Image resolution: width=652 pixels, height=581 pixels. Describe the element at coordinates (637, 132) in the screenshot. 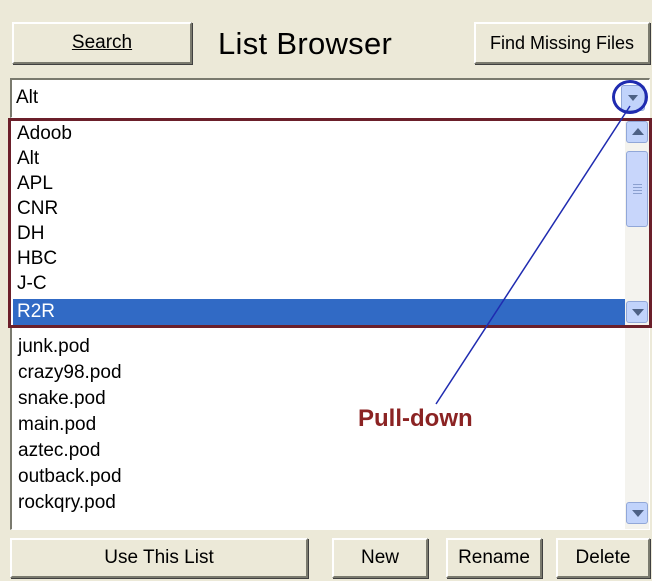

I see `scroll-up-icon` at that location.